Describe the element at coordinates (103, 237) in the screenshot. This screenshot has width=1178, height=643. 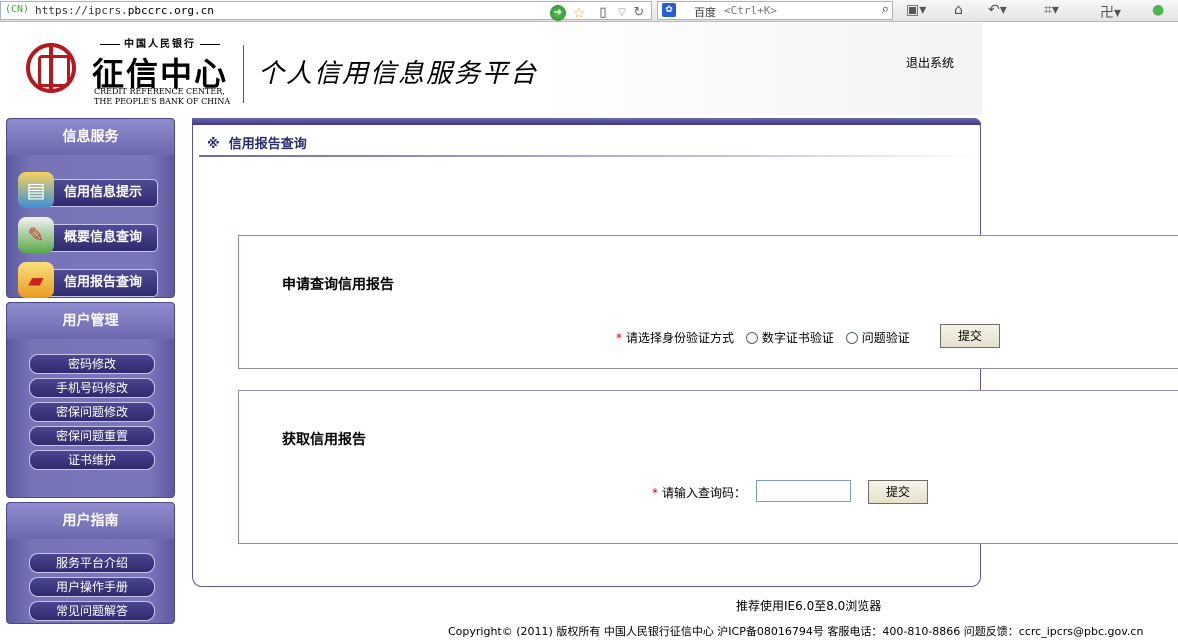
I see `sidebar-item-label: 概要信息查询` at that location.